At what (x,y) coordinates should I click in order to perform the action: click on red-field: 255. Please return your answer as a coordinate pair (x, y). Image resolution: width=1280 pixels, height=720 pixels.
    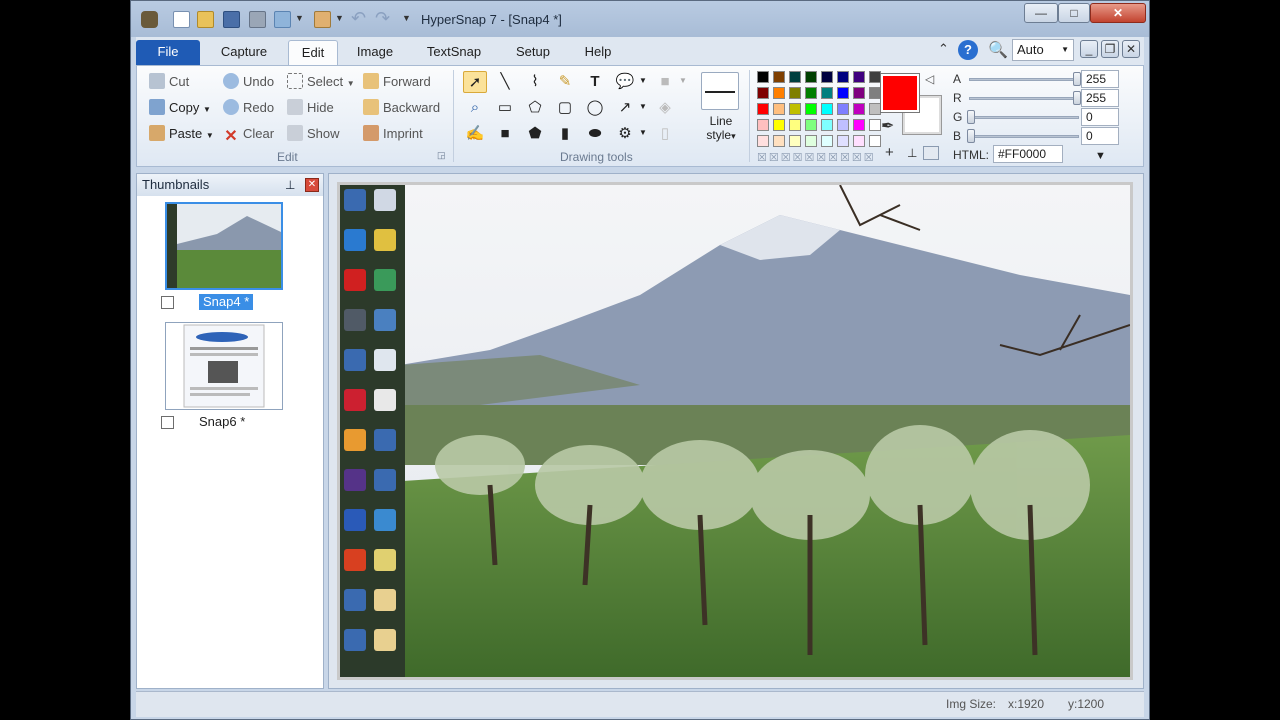
    Looking at the image, I should click on (1100, 98).